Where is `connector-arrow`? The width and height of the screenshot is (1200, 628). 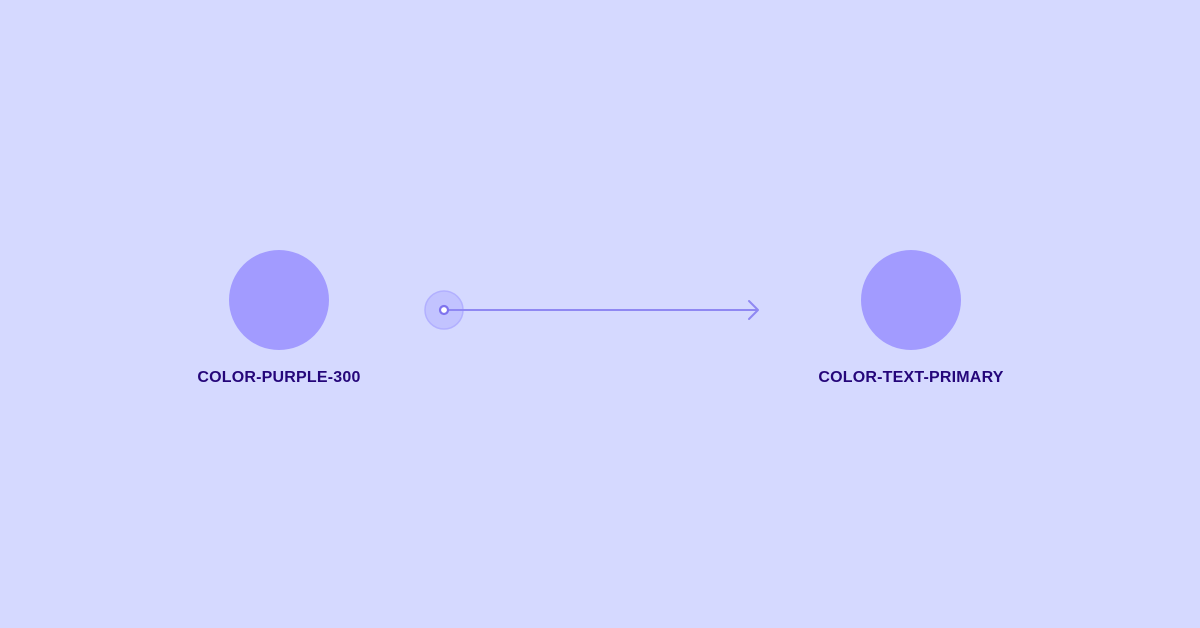
connector-arrow is located at coordinates (592, 310).